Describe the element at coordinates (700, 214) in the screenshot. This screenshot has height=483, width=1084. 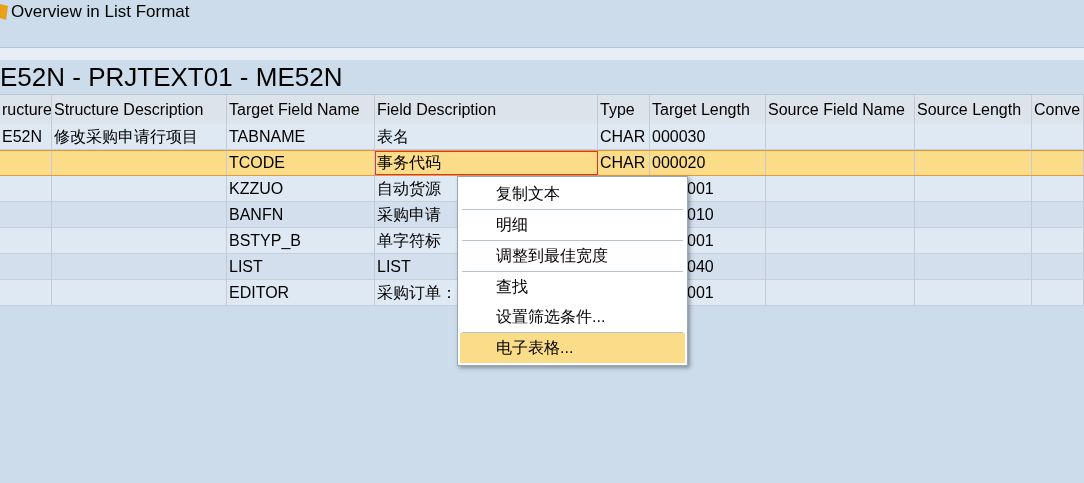
I see `table-cell-text: 010` at that location.